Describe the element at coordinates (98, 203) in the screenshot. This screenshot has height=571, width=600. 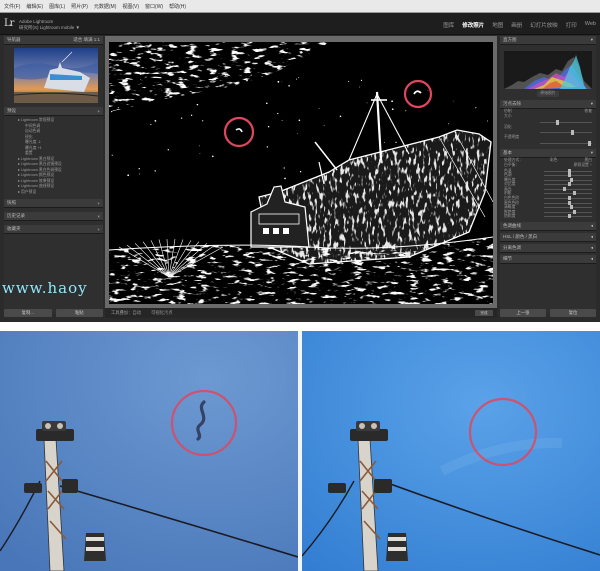
I see `add-snapshot-icon: +` at that location.